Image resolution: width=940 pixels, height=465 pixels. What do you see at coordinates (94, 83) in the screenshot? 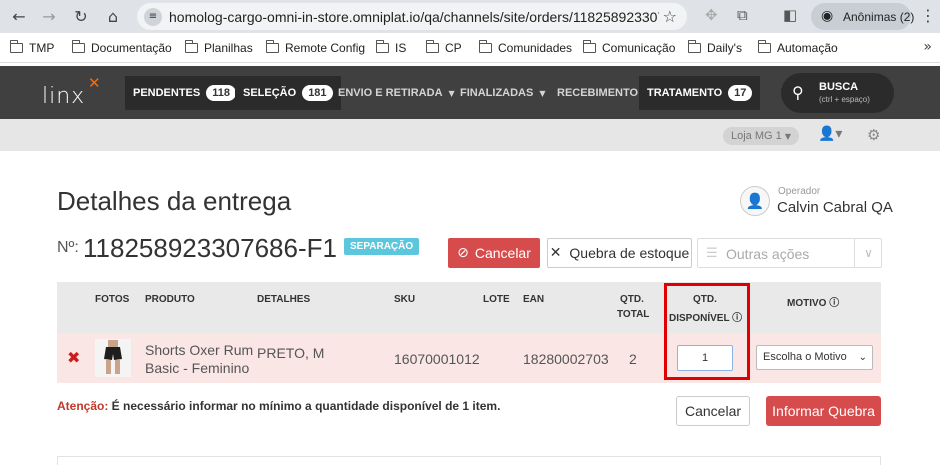
I see `logo-mark-icon: ✕` at bounding box center [94, 83].